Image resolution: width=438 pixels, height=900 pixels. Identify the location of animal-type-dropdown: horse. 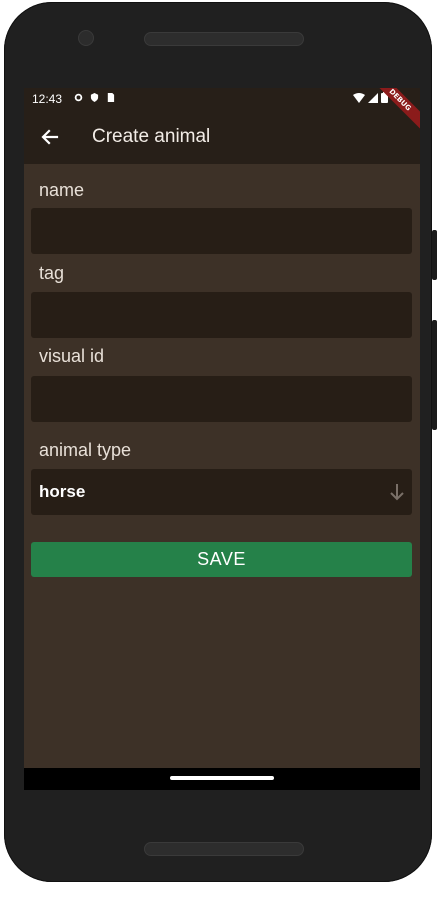
(221, 492).